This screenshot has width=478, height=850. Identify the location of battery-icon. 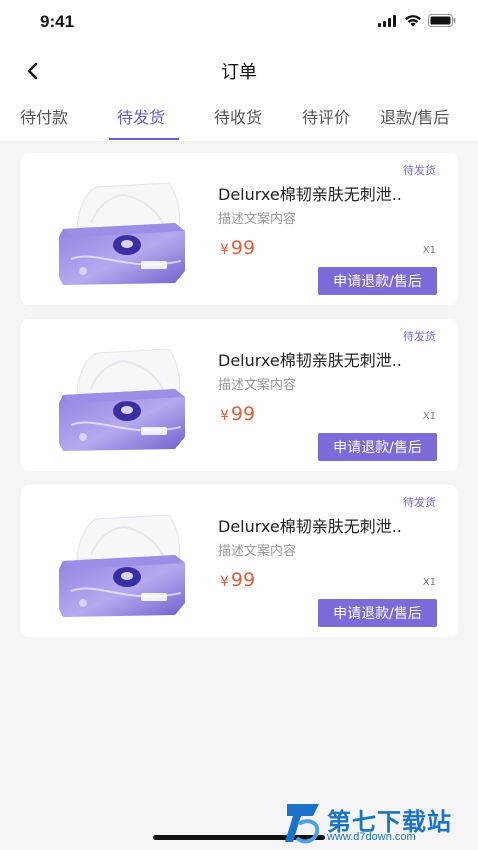
(442, 20).